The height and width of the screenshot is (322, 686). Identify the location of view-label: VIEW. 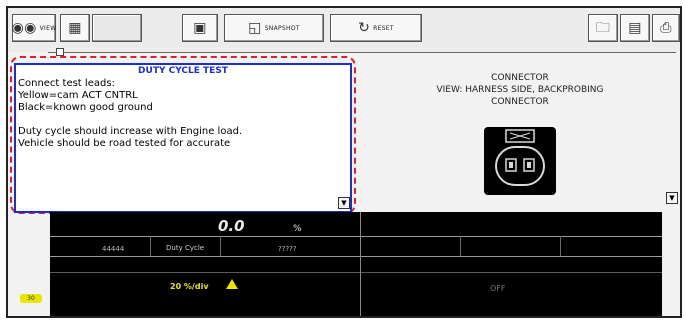
(48, 28).